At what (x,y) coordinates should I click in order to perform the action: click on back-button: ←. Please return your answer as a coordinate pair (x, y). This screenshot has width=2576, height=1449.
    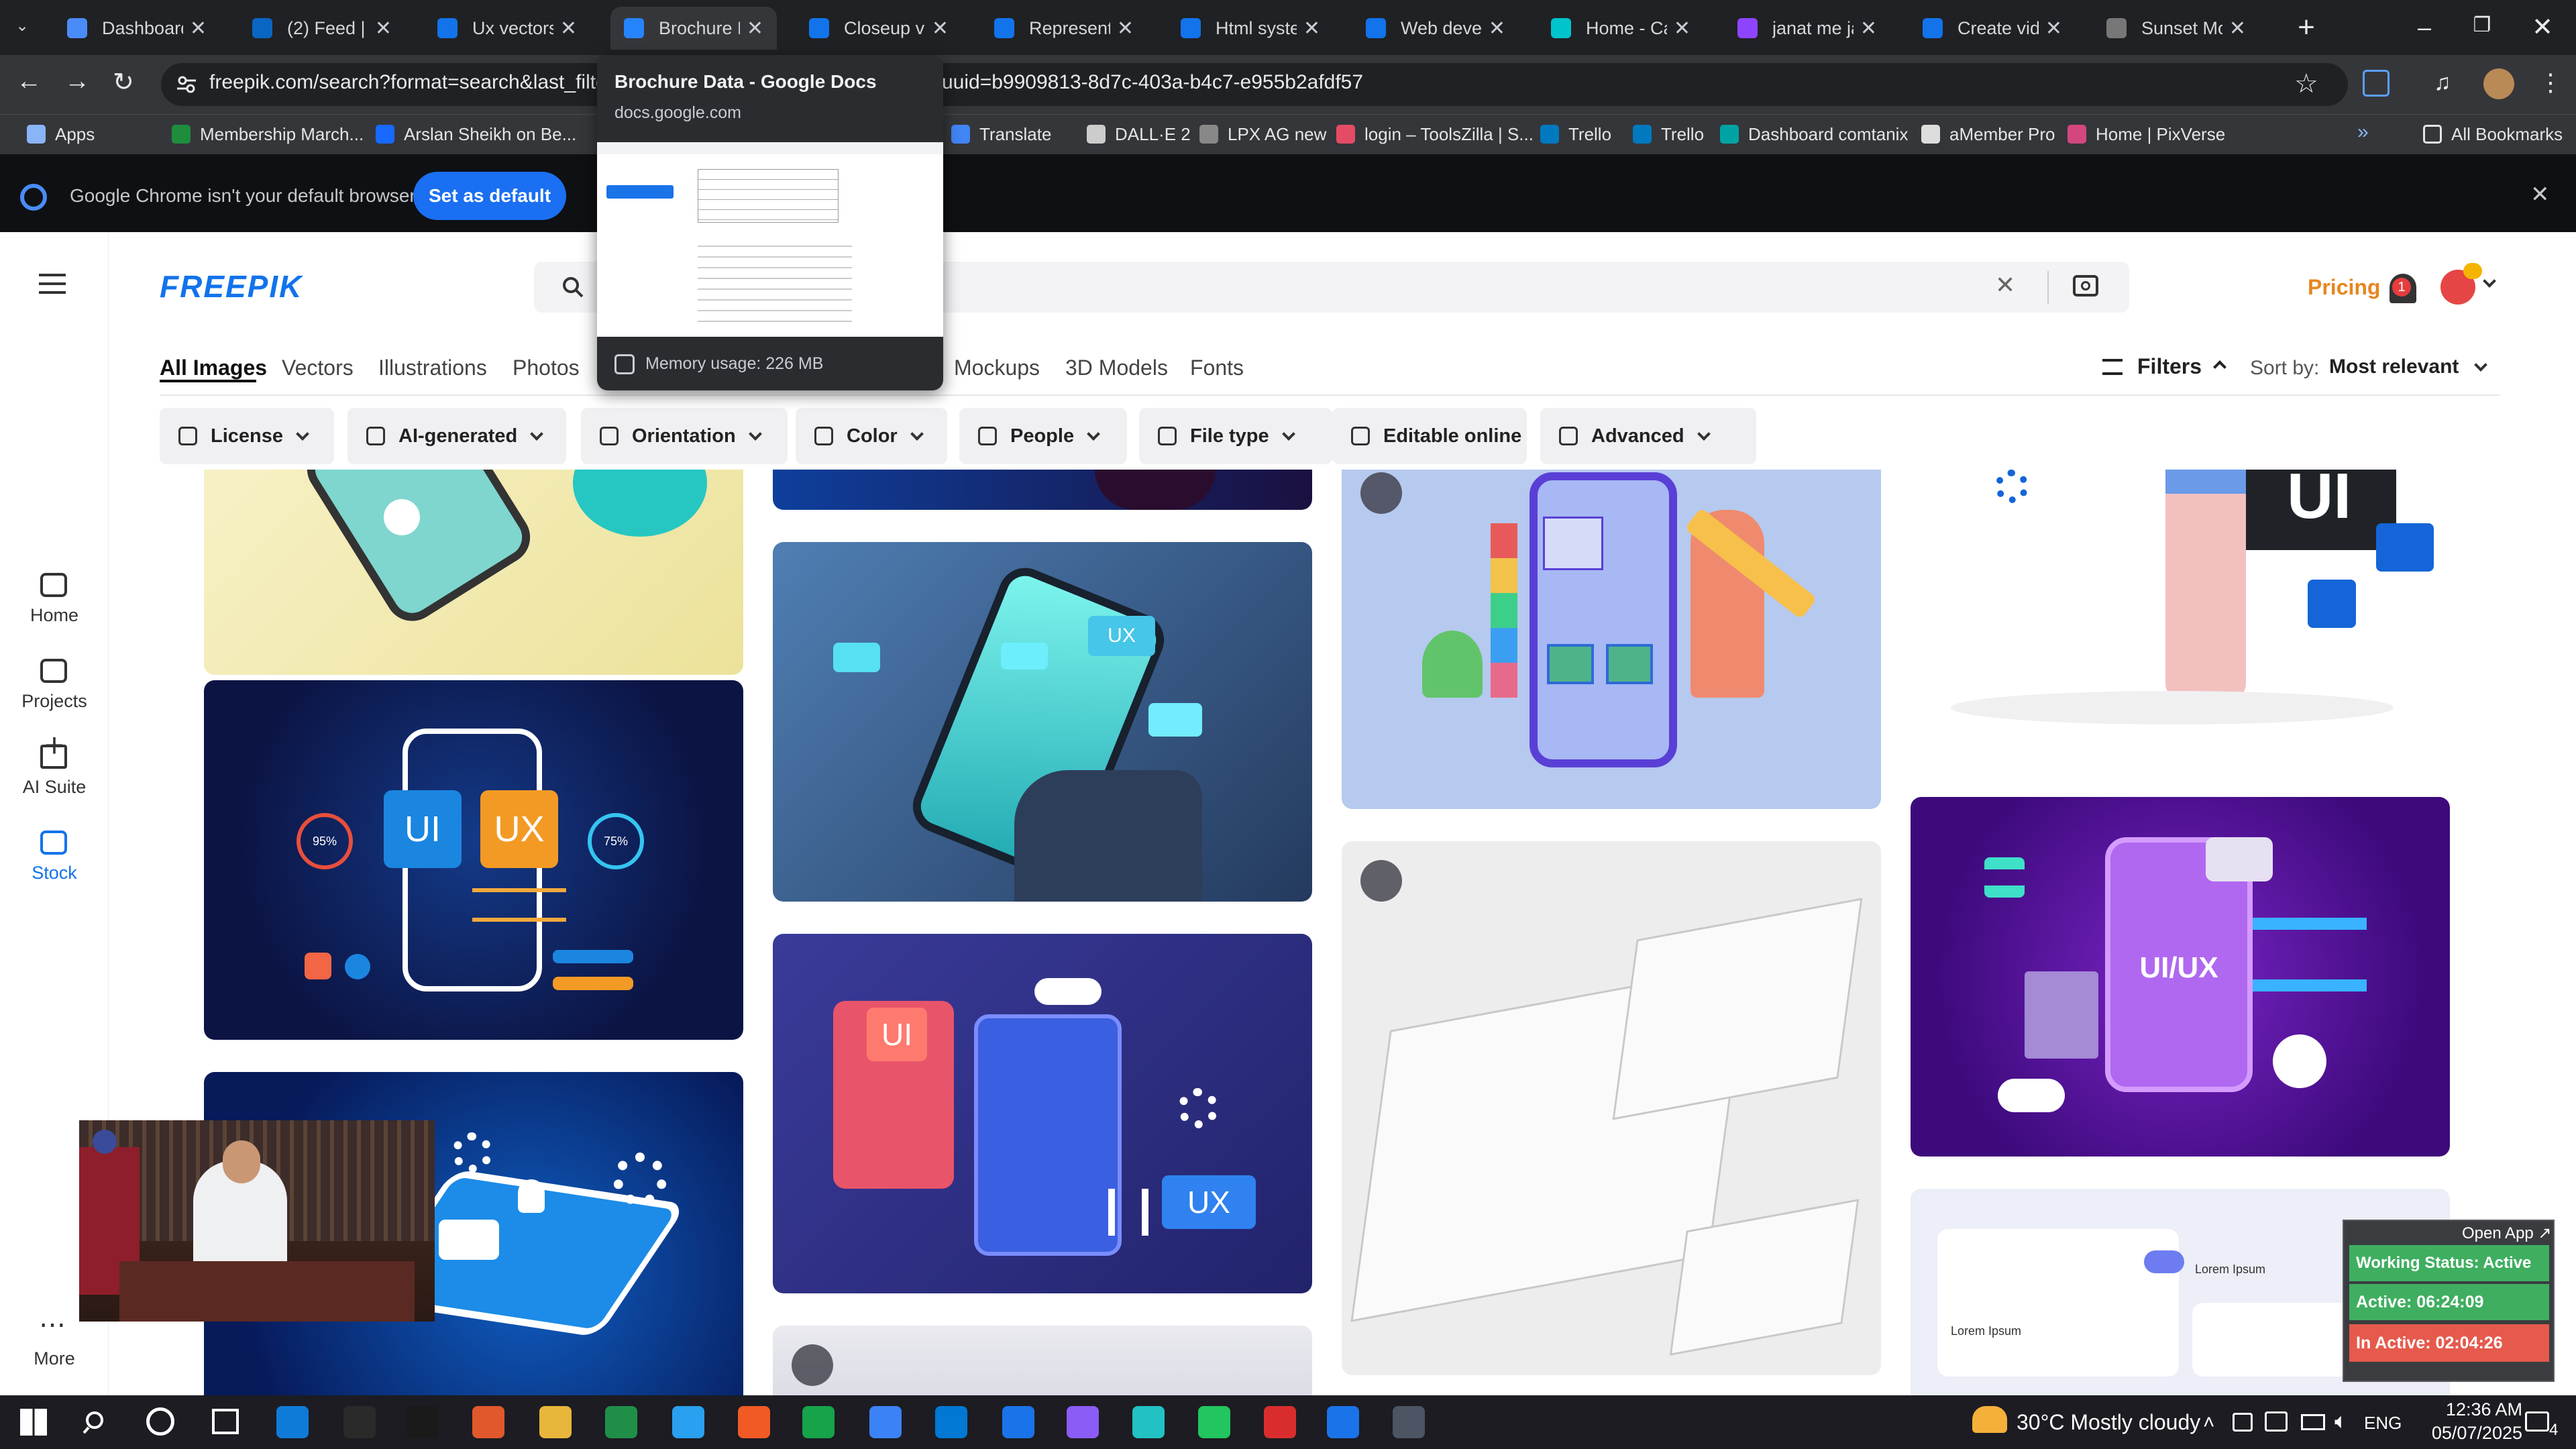
    Looking at the image, I should click on (32, 83).